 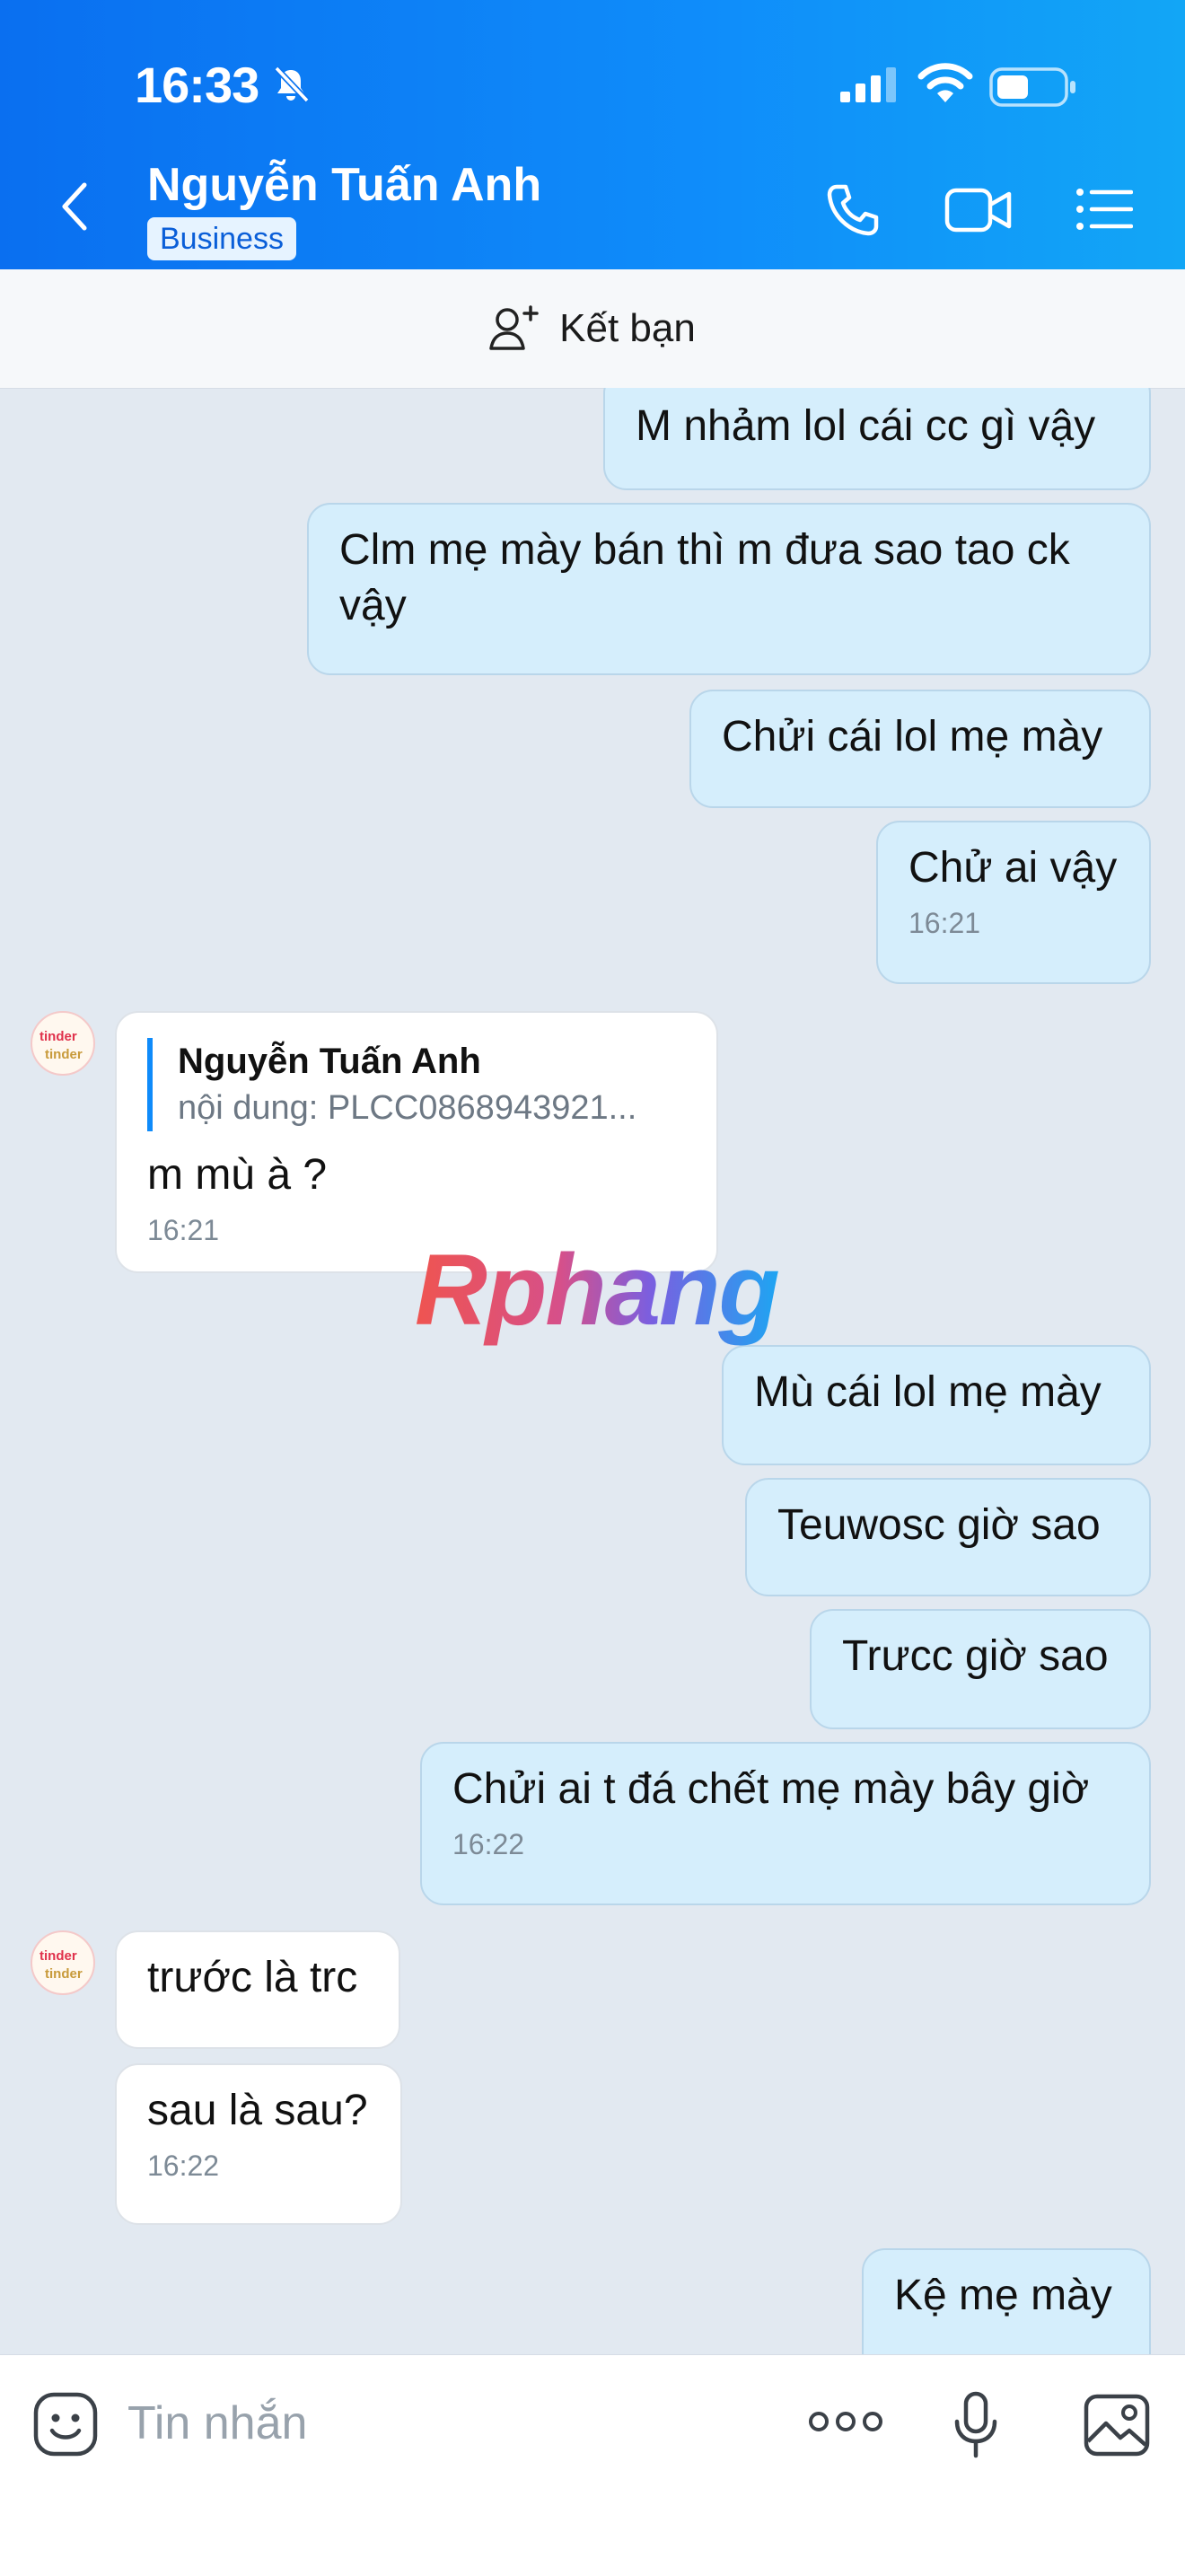 I want to click on message-text: Chửi ai t đá chết mẹ mày bây giờ, so click(x=771, y=1789).